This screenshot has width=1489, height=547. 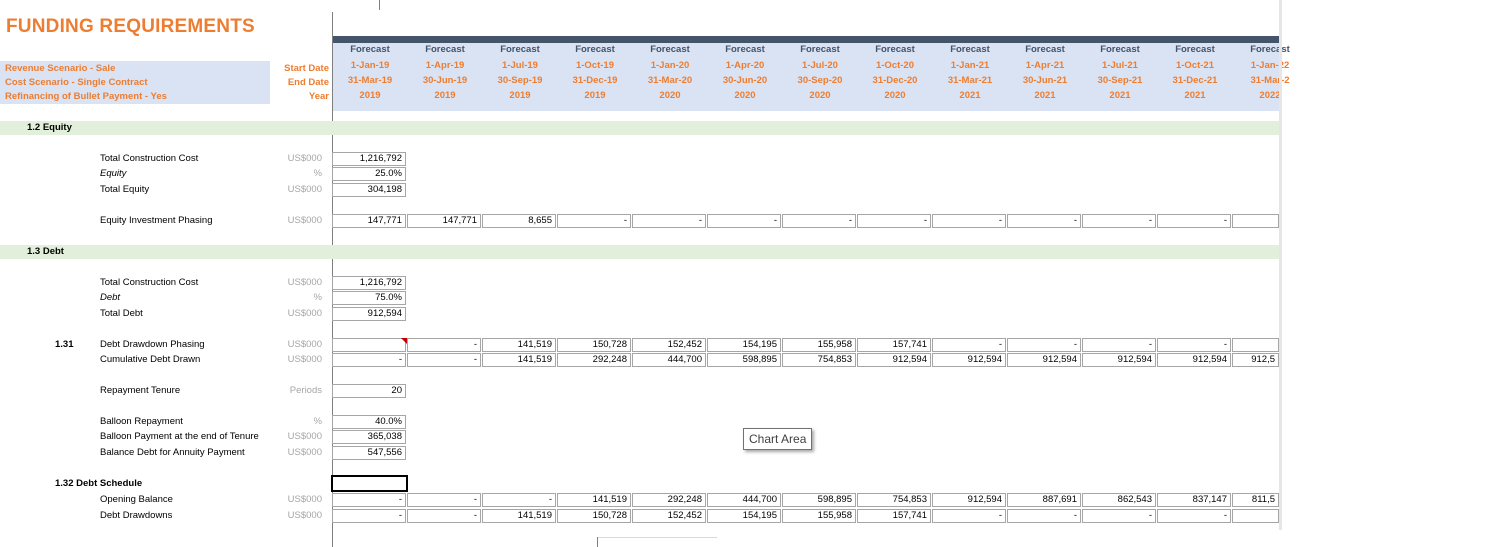 I want to click on debt-pct-cell: 75.0%, so click(x=369, y=298).